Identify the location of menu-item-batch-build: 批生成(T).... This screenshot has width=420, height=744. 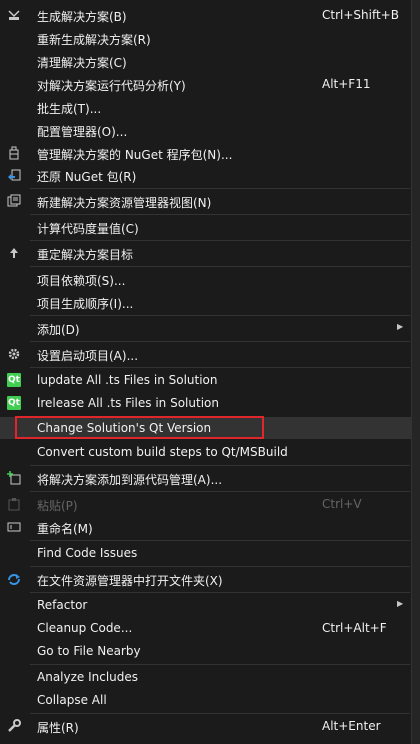
(205, 107).